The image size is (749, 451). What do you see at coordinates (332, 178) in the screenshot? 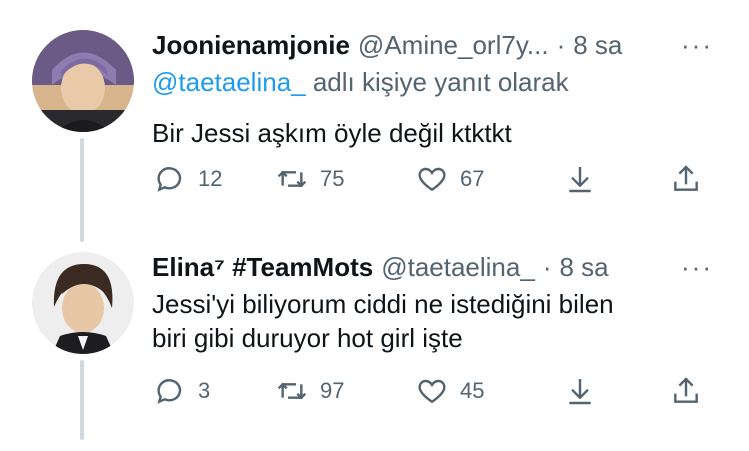
I see `retweet-count: 75` at bounding box center [332, 178].